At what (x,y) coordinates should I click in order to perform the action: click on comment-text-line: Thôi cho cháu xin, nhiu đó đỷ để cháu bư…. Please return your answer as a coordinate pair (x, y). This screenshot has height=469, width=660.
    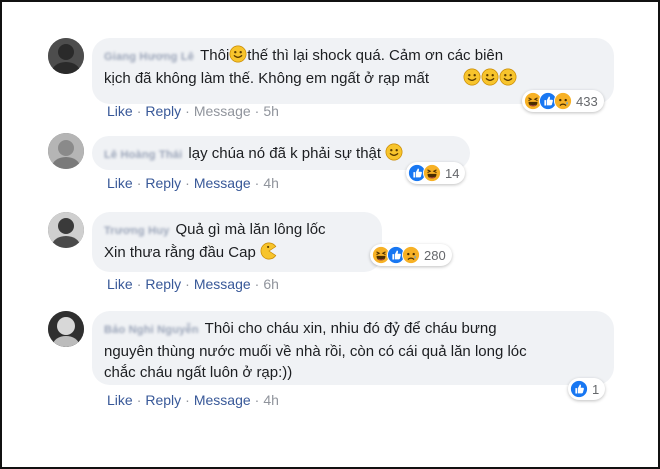
    Looking at the image, I should click on (350, 328).